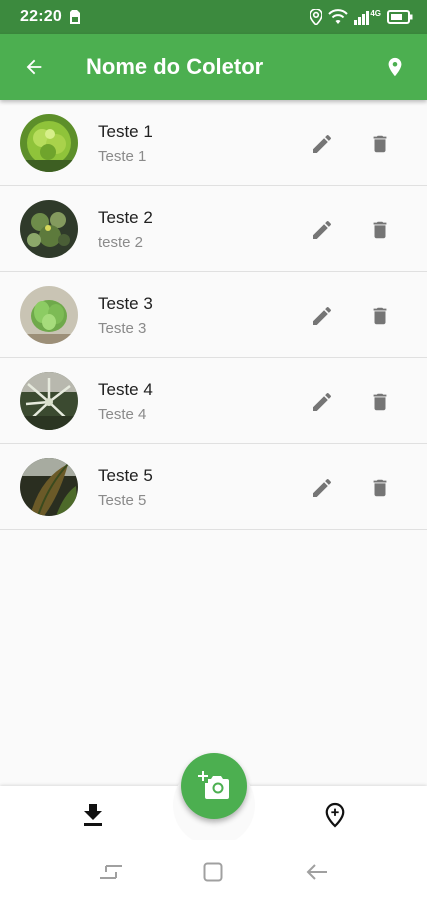  I want to click on back-button, so click(34, 67).